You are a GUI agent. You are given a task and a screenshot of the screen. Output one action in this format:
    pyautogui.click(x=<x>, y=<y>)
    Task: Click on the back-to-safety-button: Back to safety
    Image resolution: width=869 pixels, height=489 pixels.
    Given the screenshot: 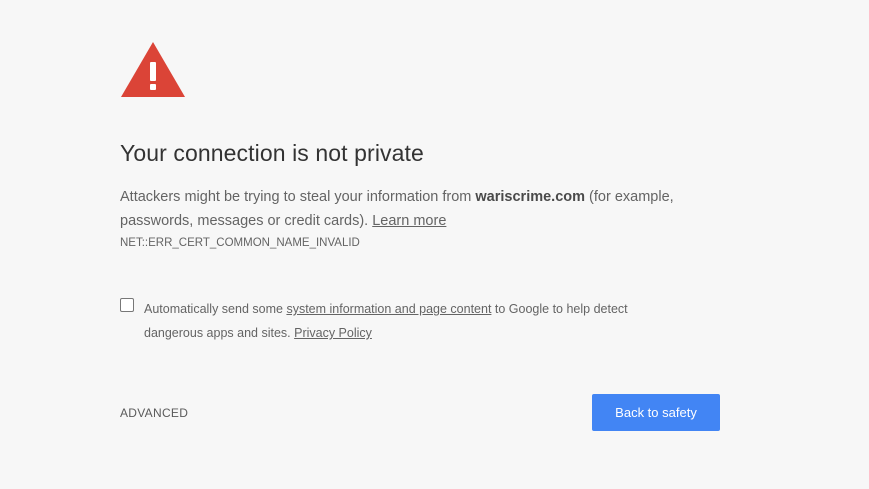 What is the action you would take?
    pyautogui.click(x=656, y=412)
    